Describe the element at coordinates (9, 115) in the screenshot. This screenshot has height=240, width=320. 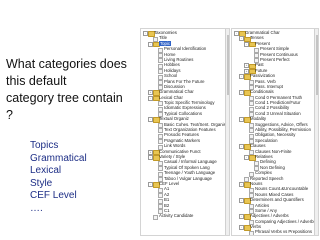
I see `question-line: ?` at that location.